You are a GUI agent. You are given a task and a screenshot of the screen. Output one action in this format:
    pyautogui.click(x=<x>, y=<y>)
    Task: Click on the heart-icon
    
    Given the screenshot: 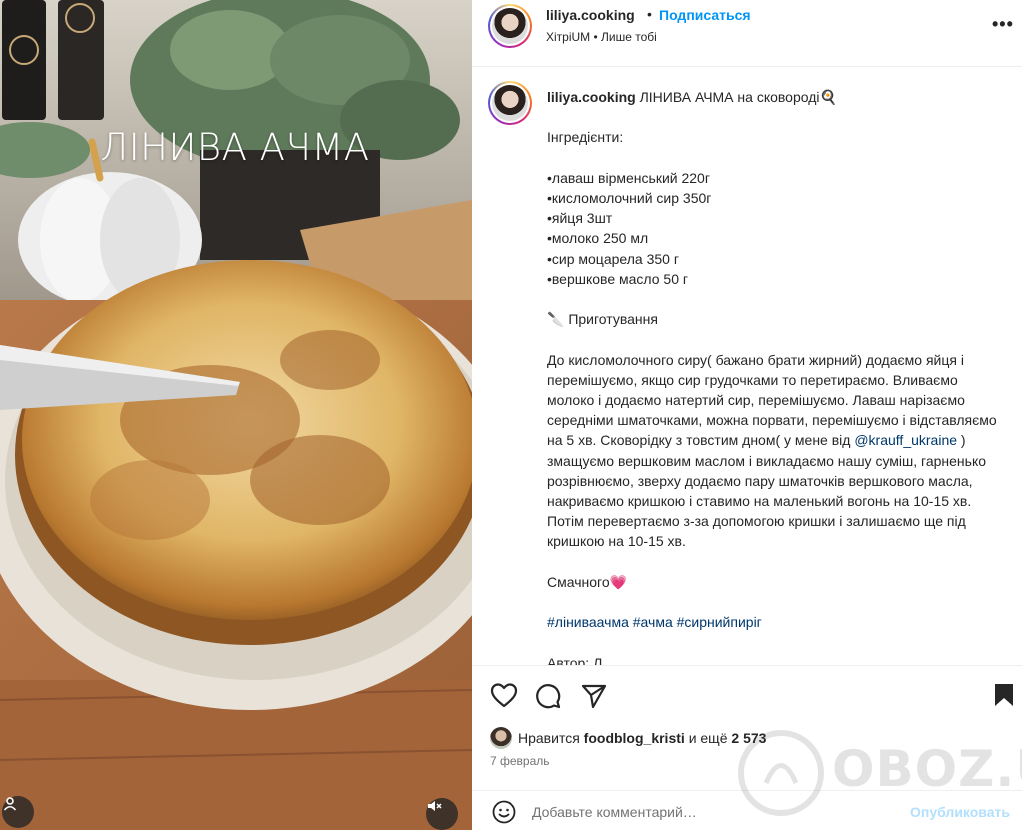 What is the action you would take?
    pyautogui.click(x=504, y=695)
    